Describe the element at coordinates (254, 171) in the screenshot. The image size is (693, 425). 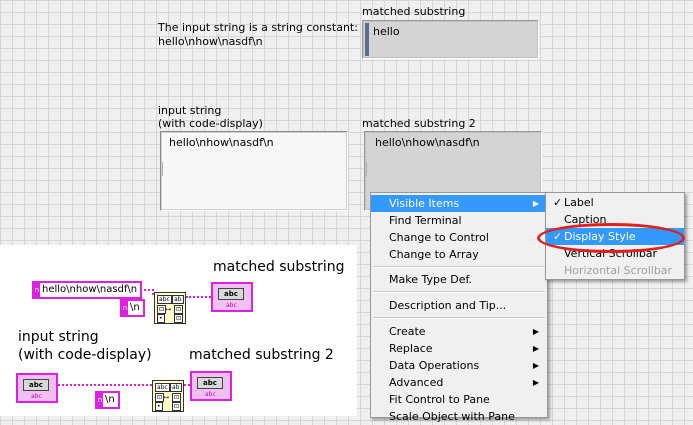
I see `input-string-control: hello\nhow\nasdf\n` at that location.